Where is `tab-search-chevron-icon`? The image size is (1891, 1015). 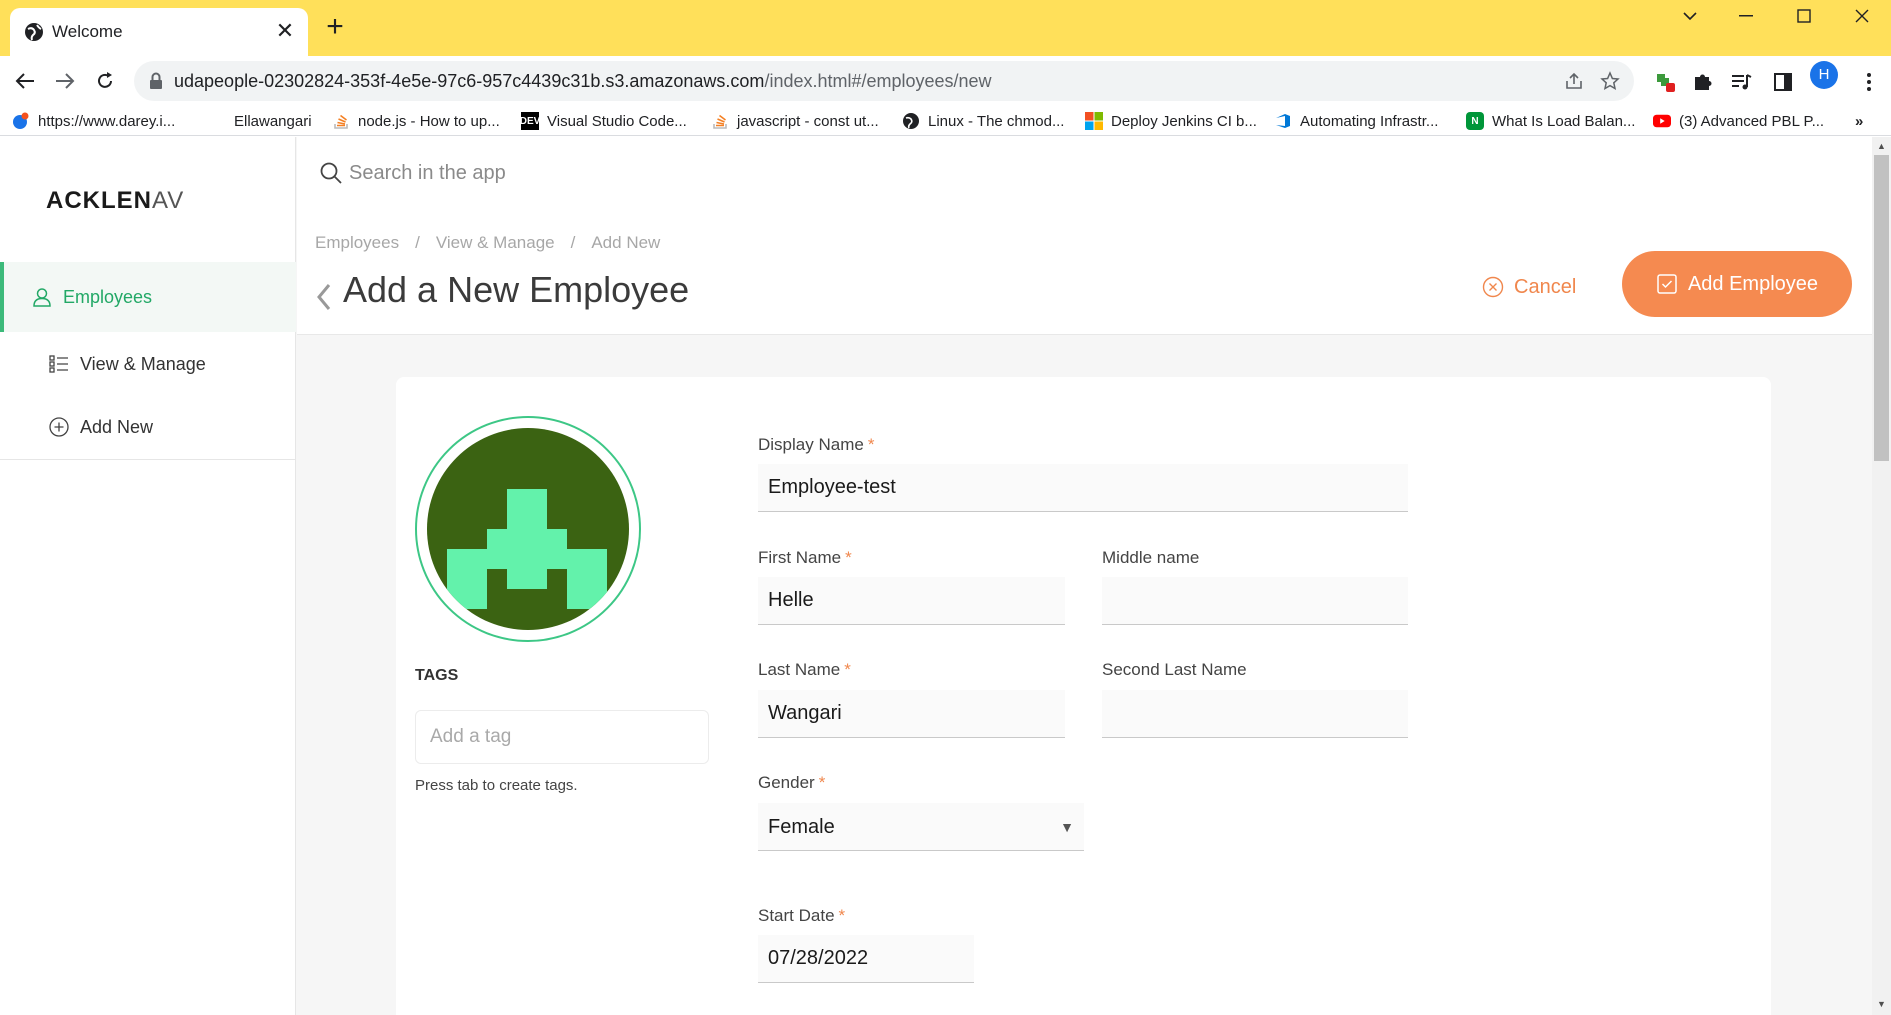 tab-search-chevron-icon is located at coordinates (1690, 16).